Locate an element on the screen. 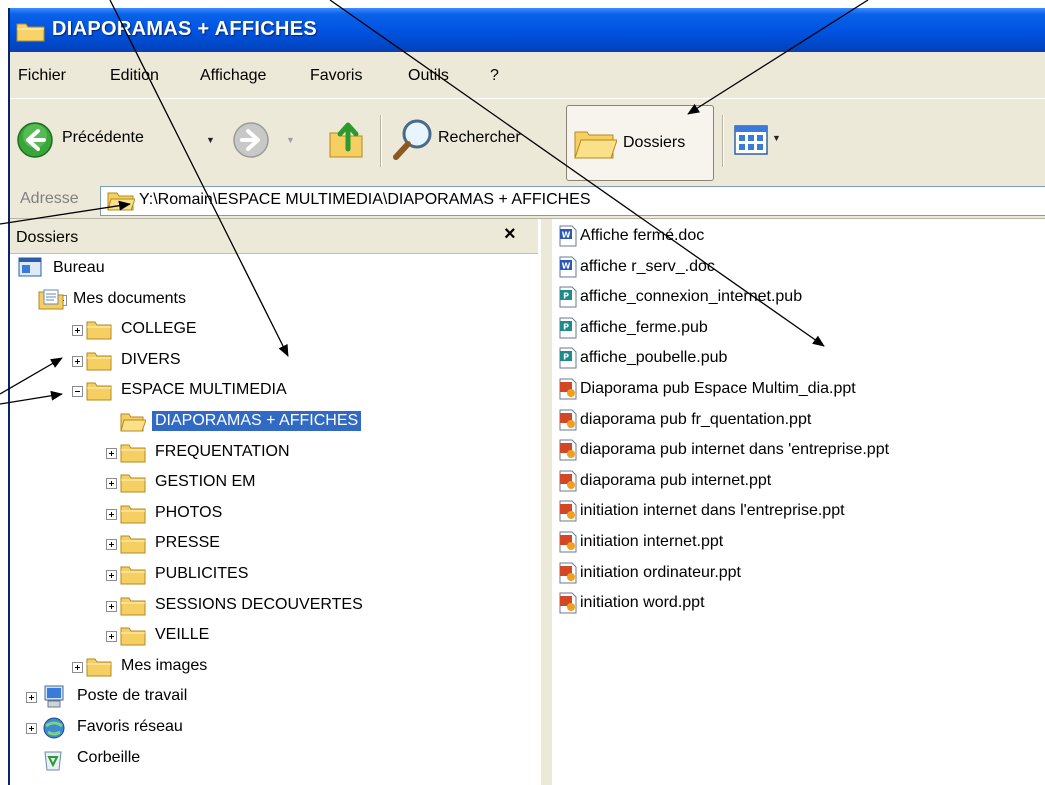 The width and height of the screenshot is (1045, 785). file-item: Waffiche r_serv_.doc is located at coordinates (792, 268).